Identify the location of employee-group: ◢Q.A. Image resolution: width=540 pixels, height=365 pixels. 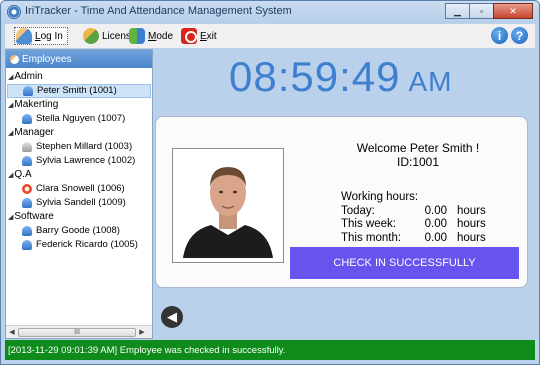
(79, 175).